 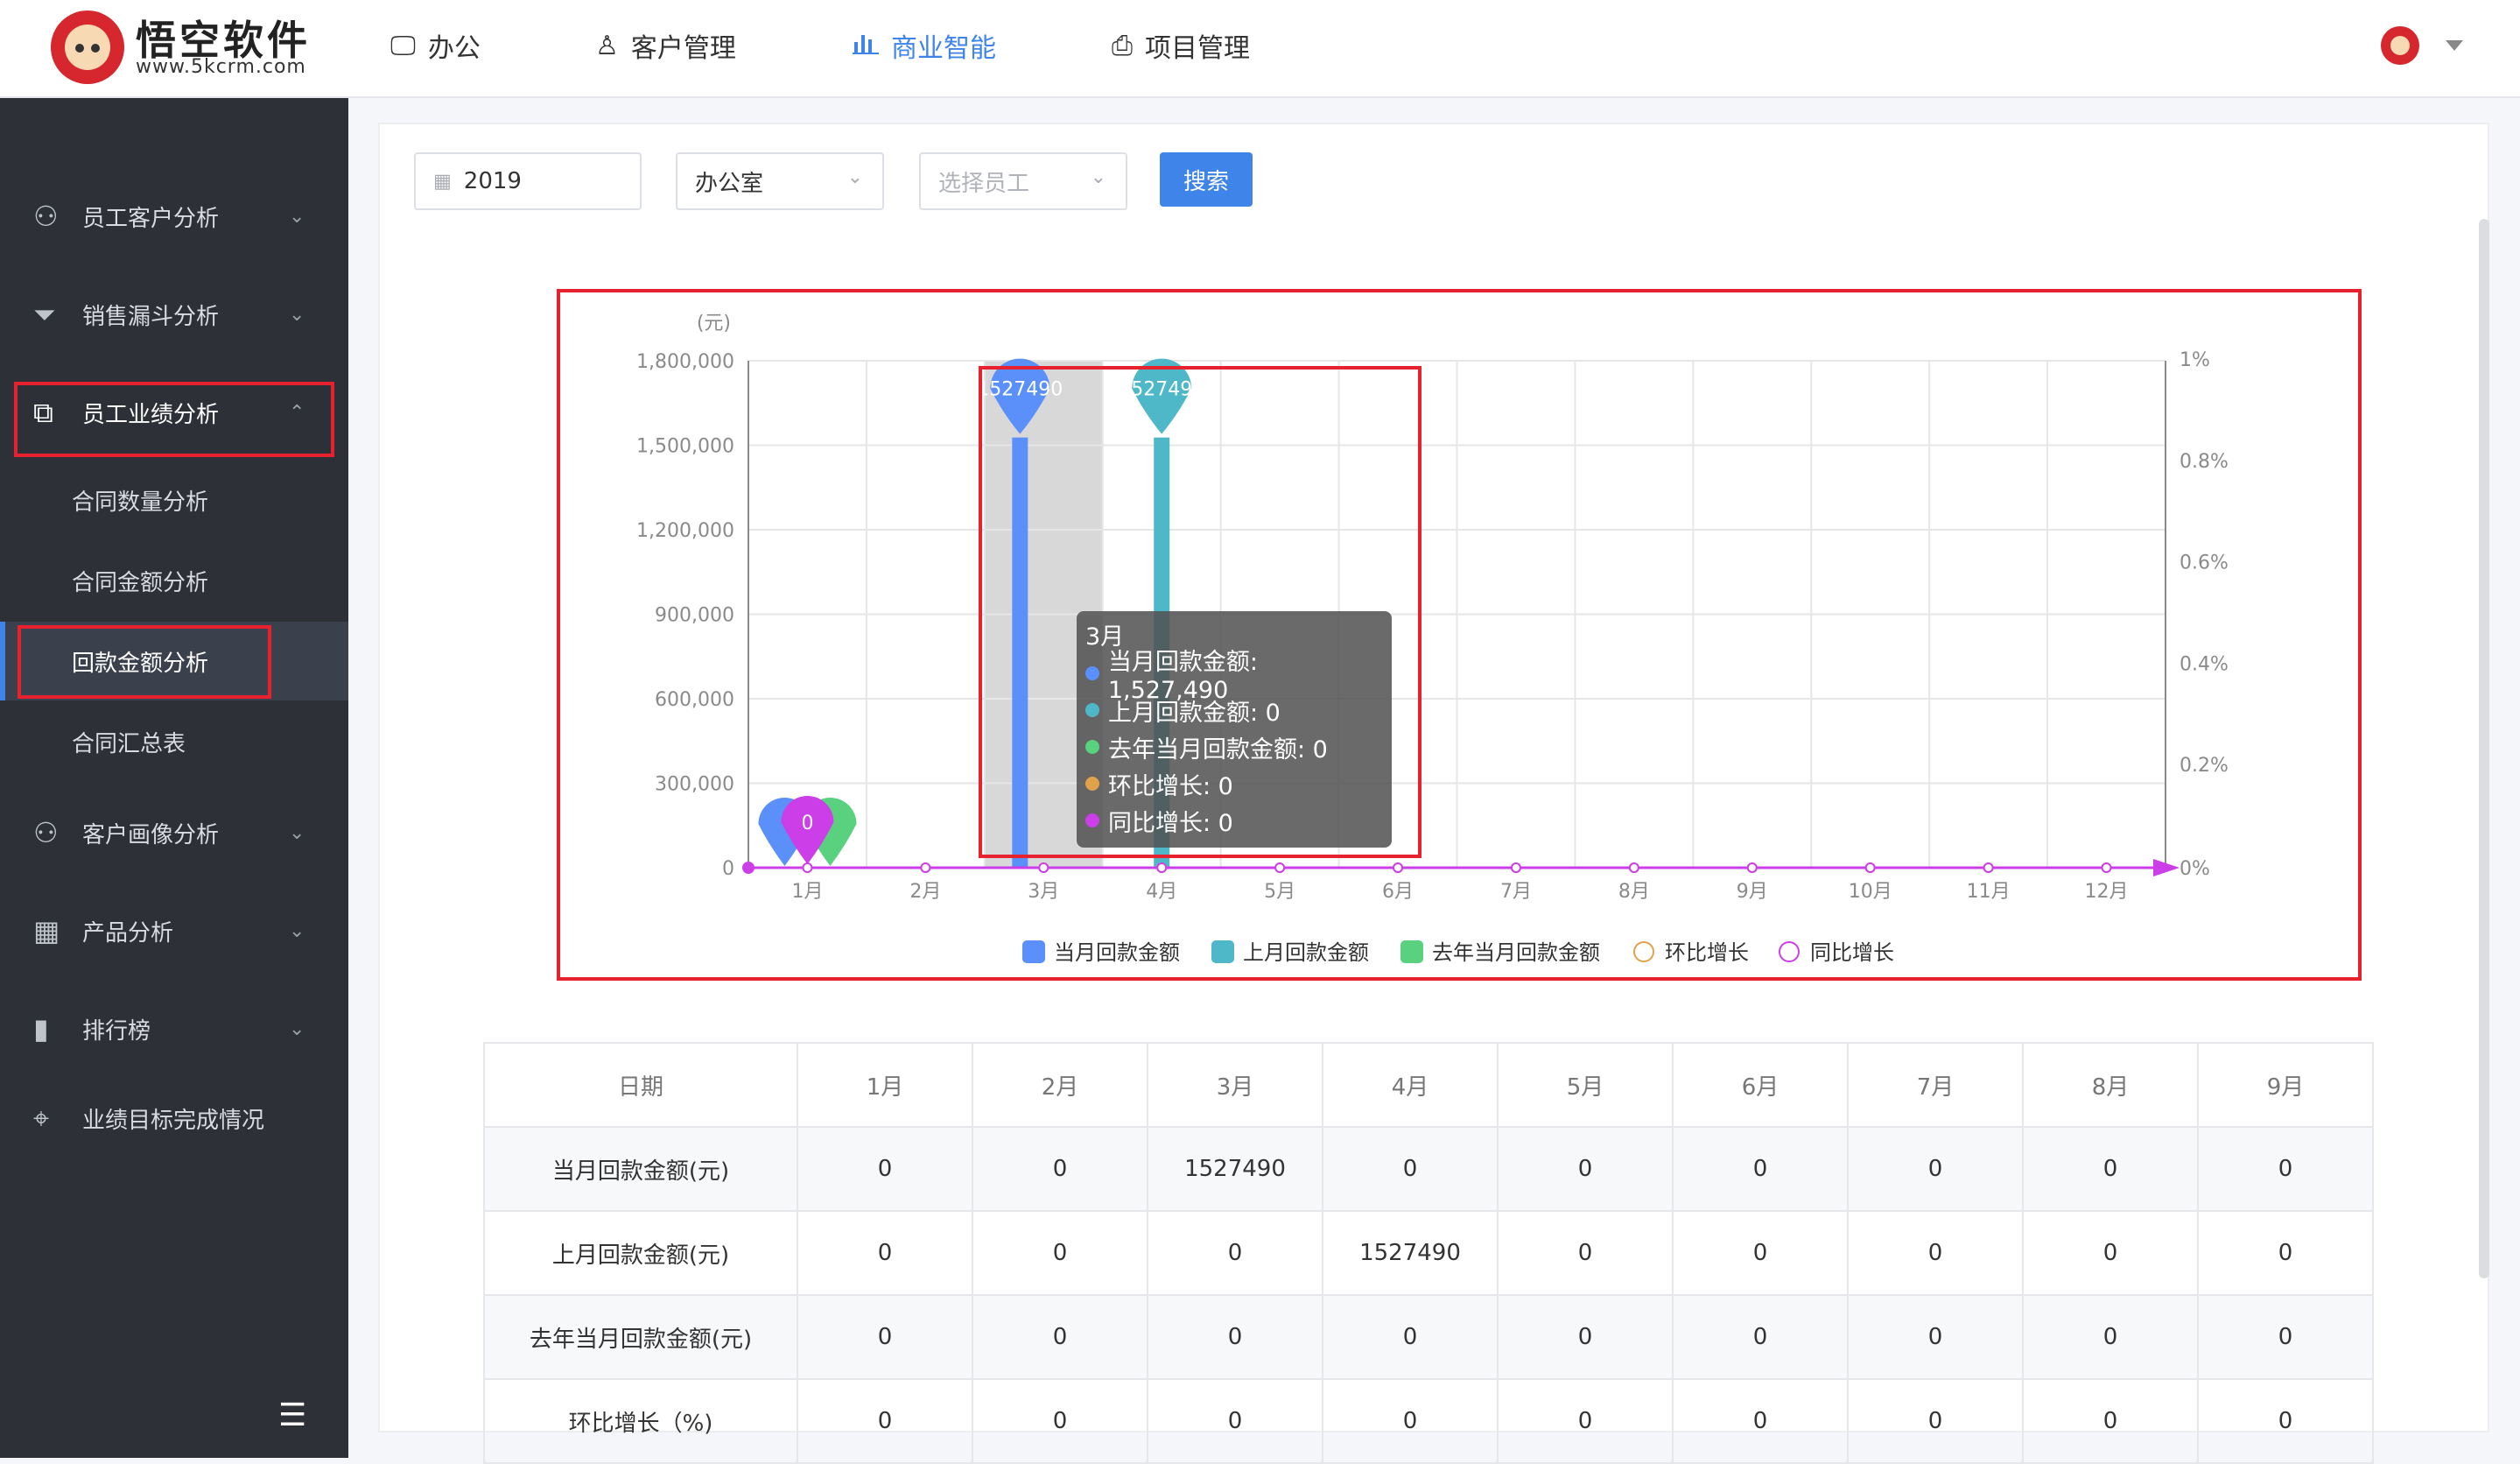 I want to click on sidebar-item-sales-funnel: ⏷ 销售漏斗分析 ⌄, so click(x=174, y=314).